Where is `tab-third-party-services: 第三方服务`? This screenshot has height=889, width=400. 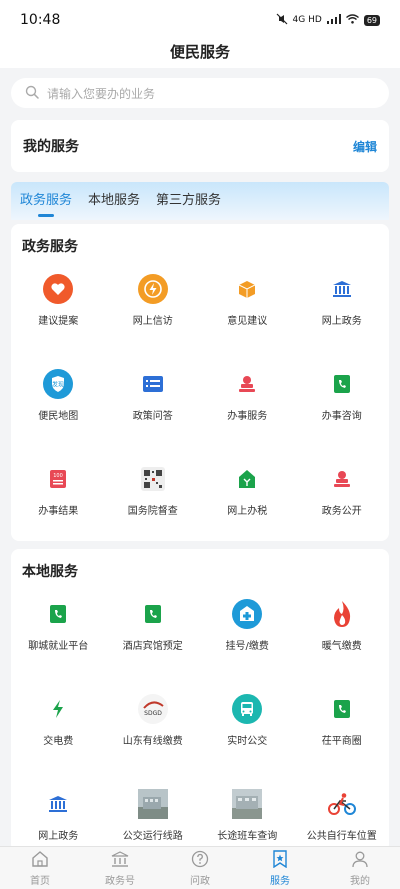
tab-third-party-services: 第三方服务 is located at coordinates (188, 201).